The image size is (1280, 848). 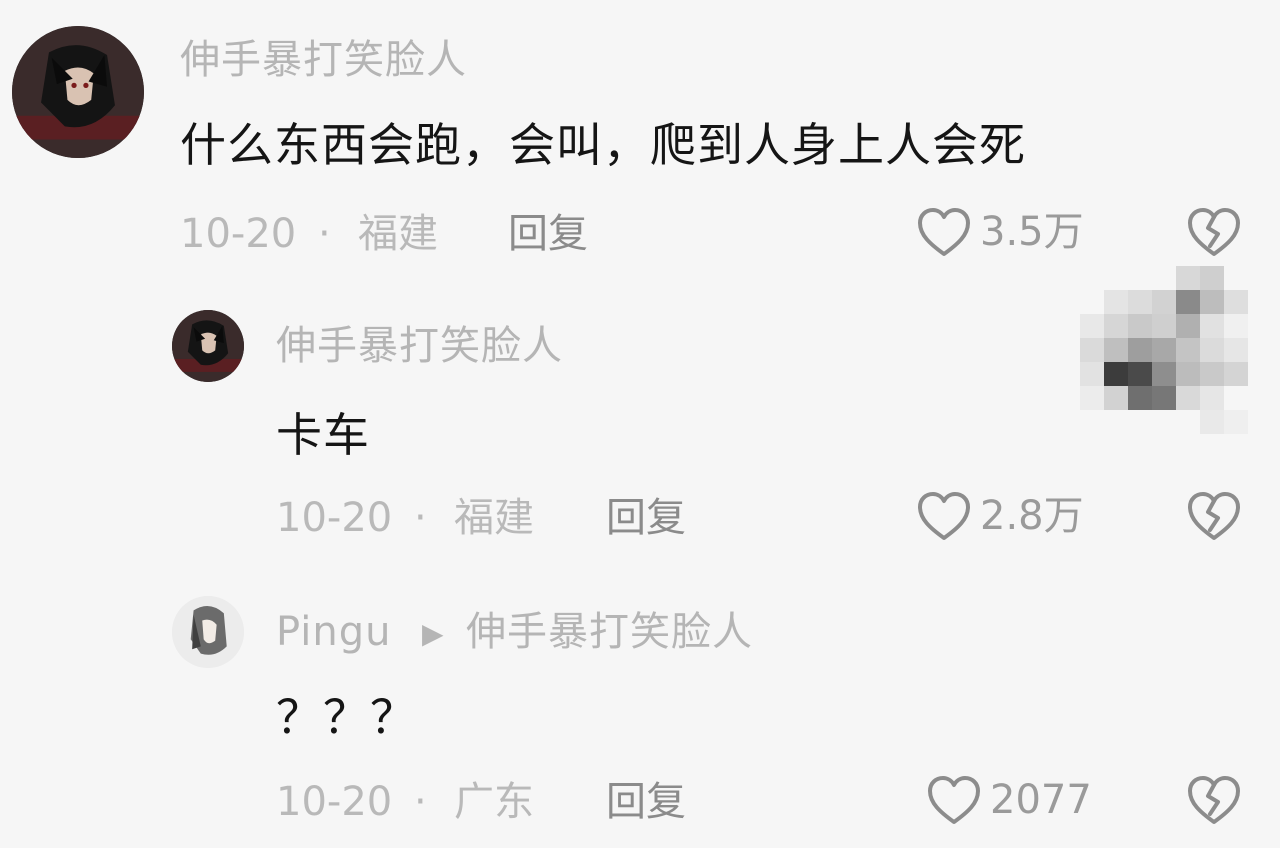 I want to click on like-button: 3.5万, so click(x=1000, y=232).